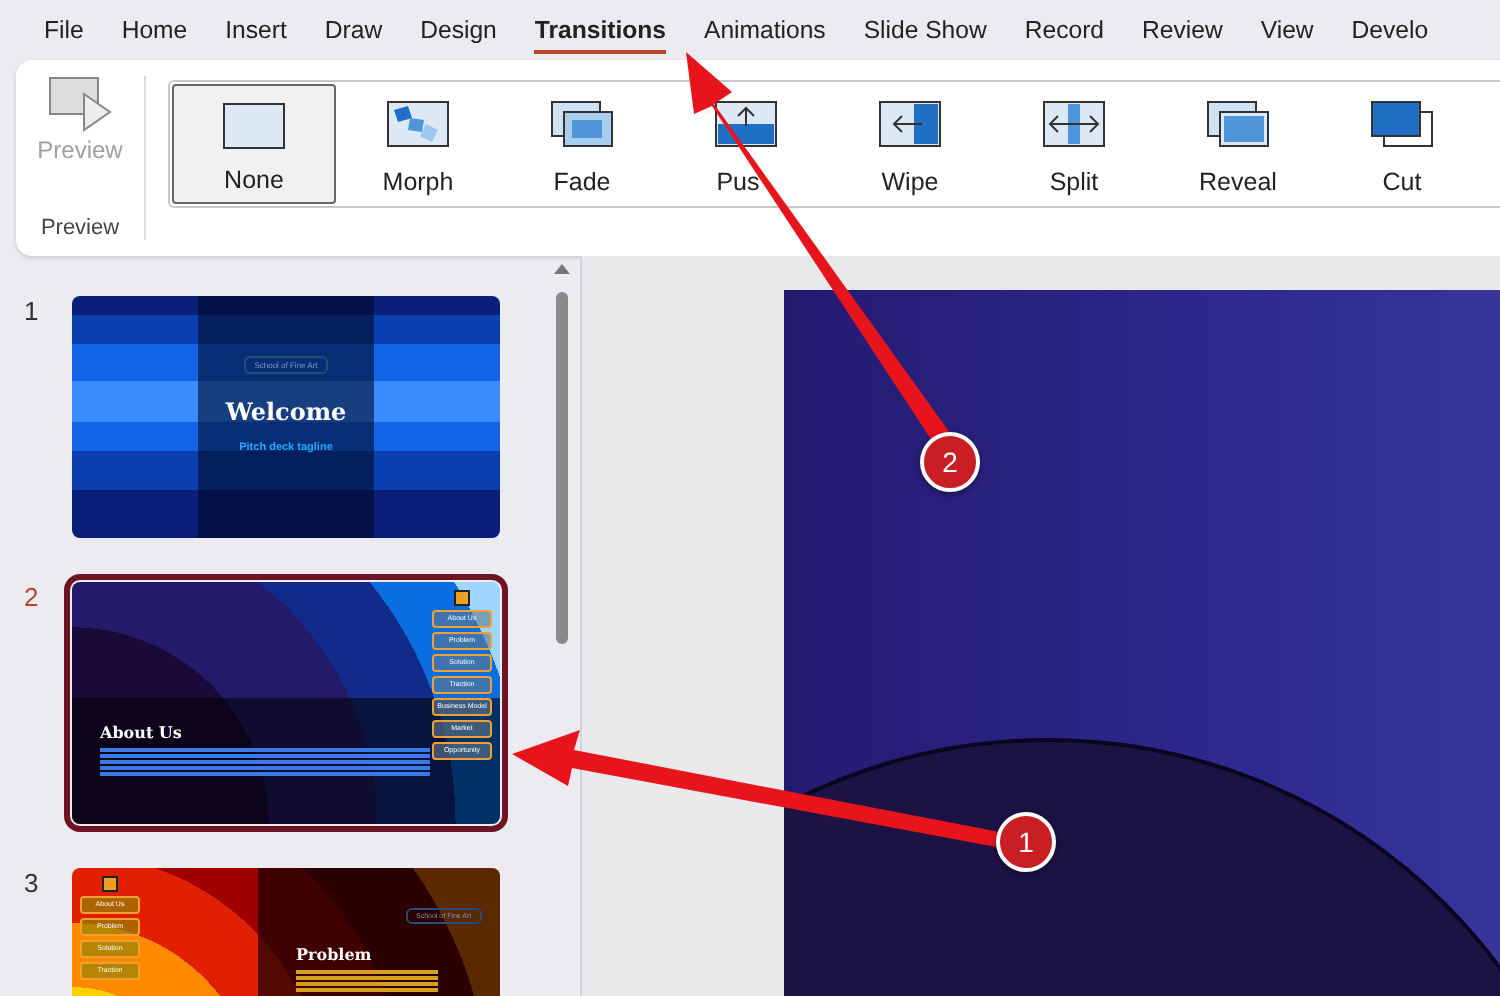  Describe the element at coordinates (80, 228) in the screenshot. I see `group-label: Preview` at that location.